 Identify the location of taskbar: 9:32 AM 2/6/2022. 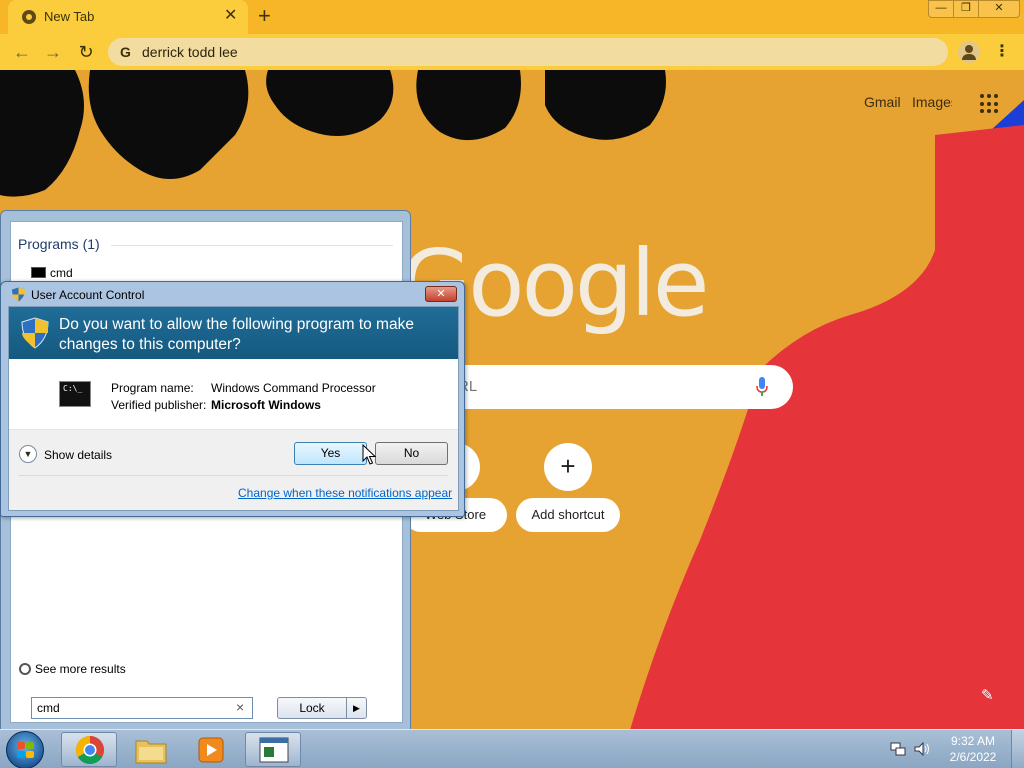
(512, 748).